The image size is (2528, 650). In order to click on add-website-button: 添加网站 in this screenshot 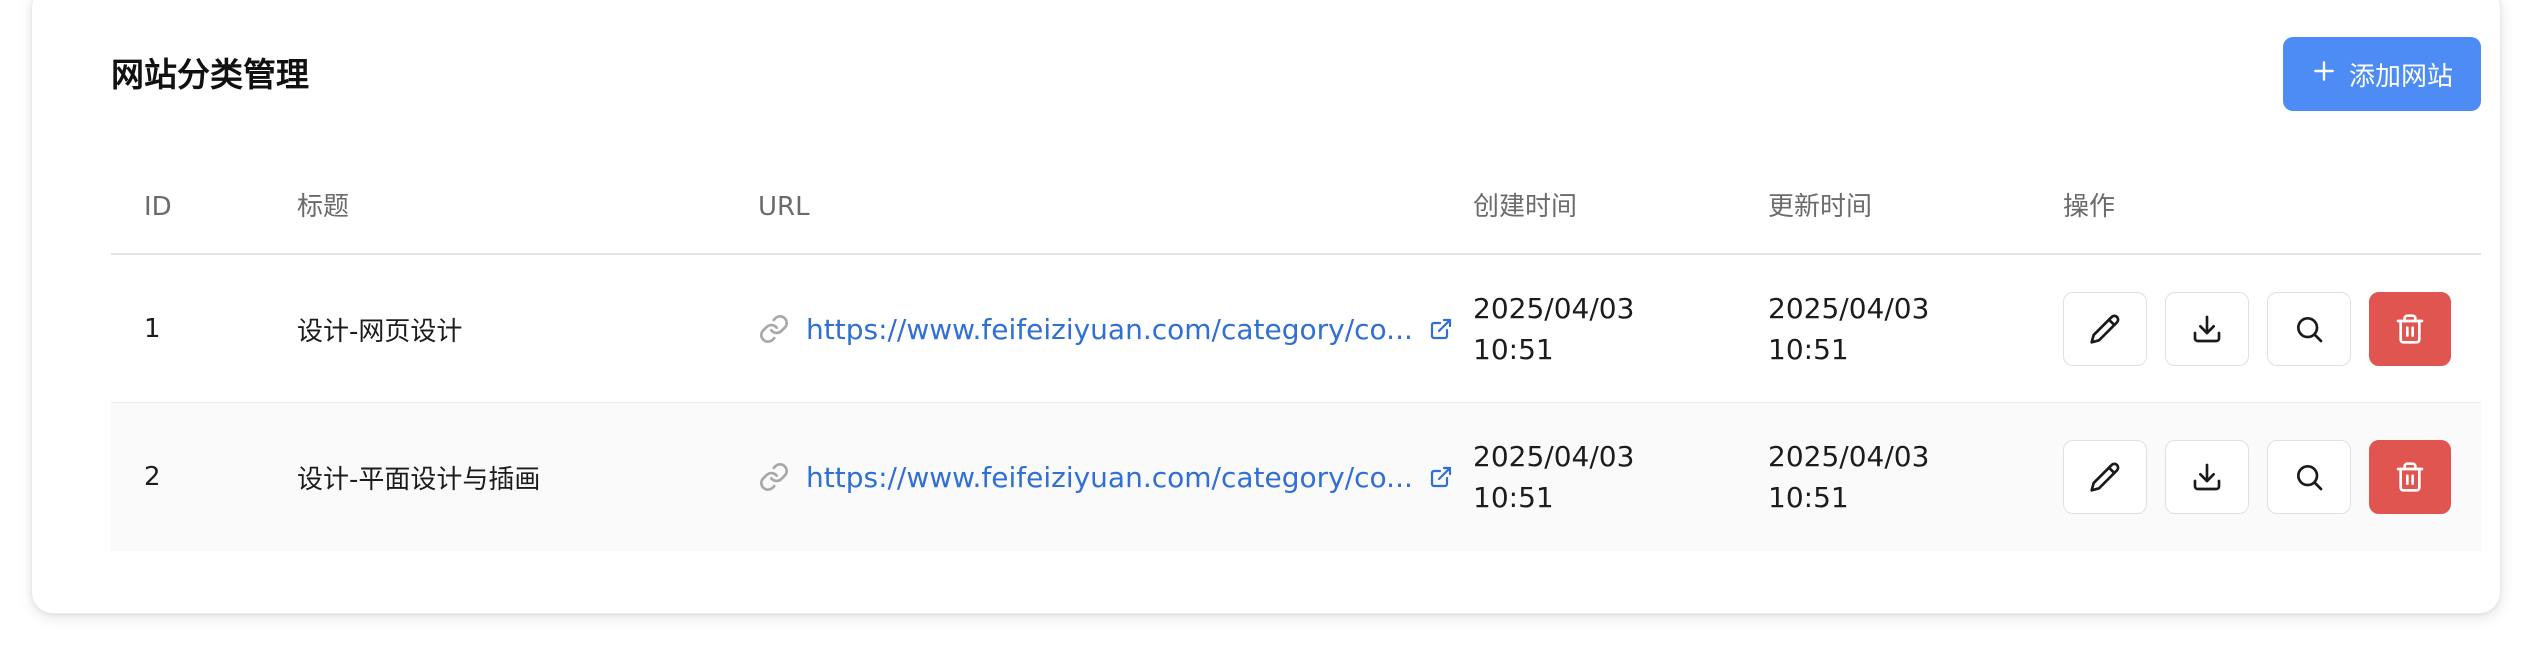, I will do `click(2382, 74)`.